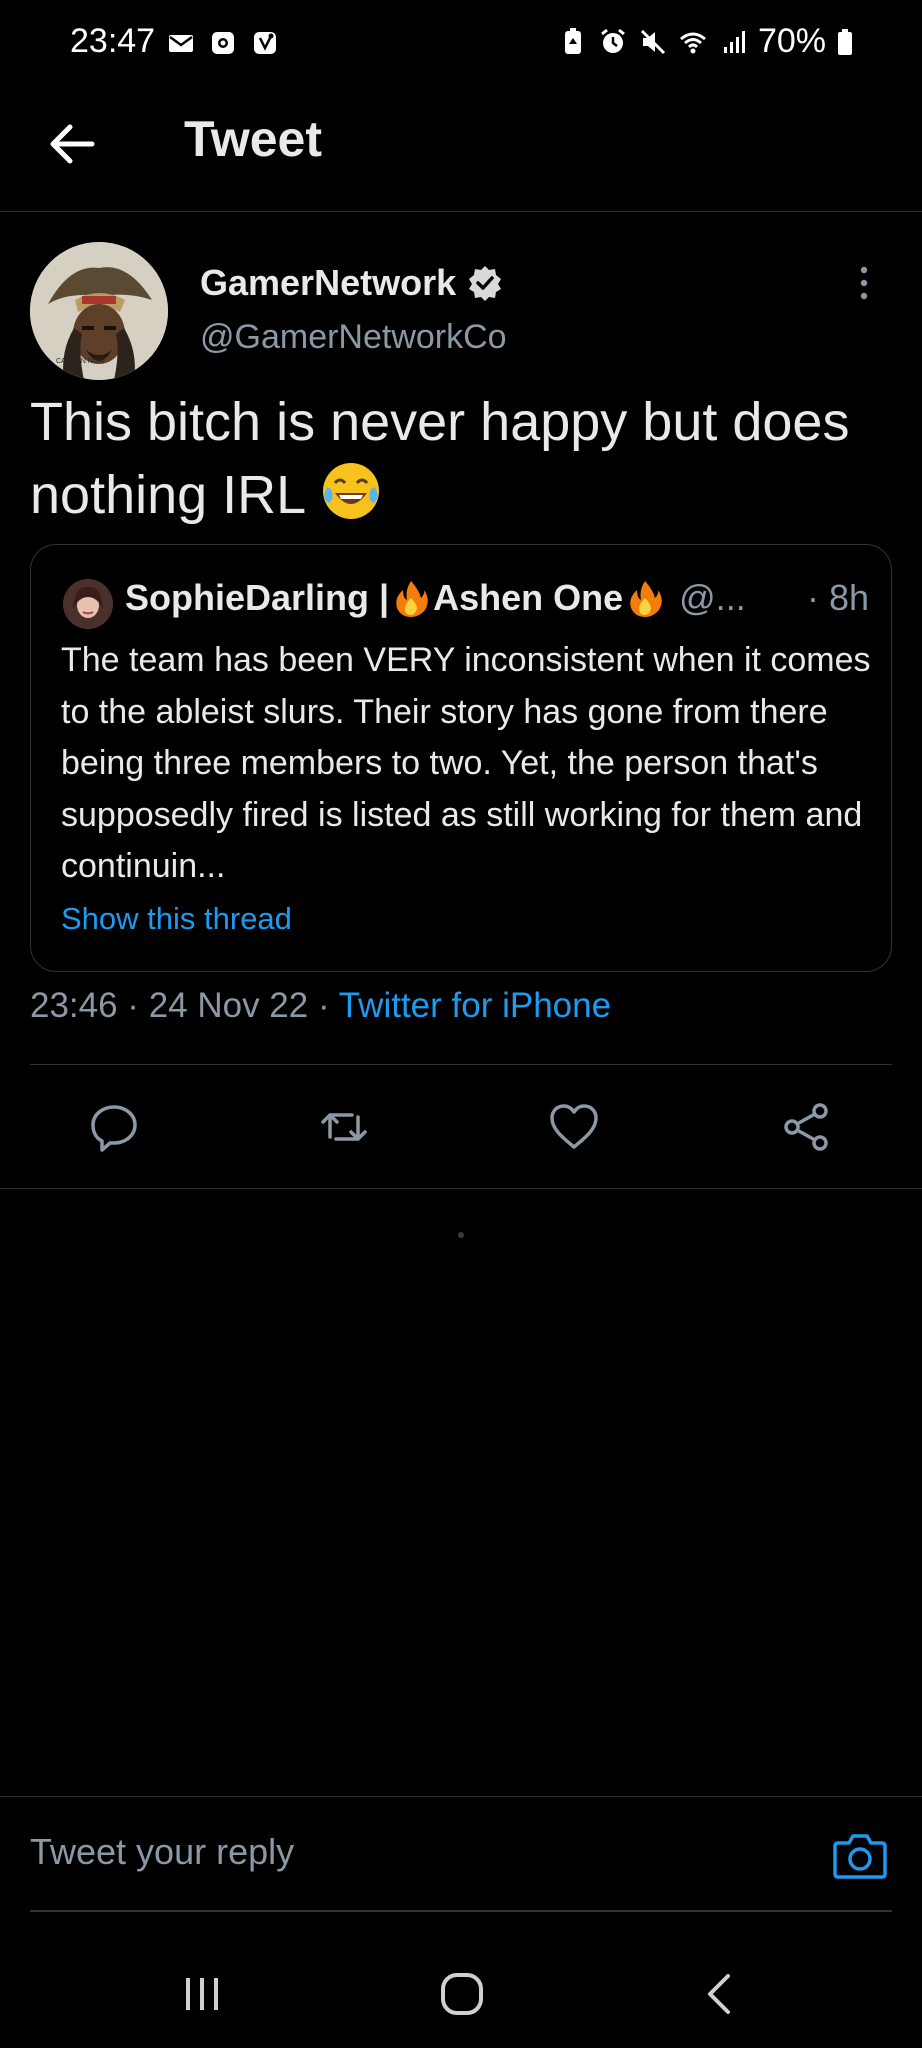 This screenshot has height=2048, width=922. What do you see at coordinates (80, 361) in the screenshot?
I see `svg-text: CAPTAIN NOW` at bounding box center [80, 361].